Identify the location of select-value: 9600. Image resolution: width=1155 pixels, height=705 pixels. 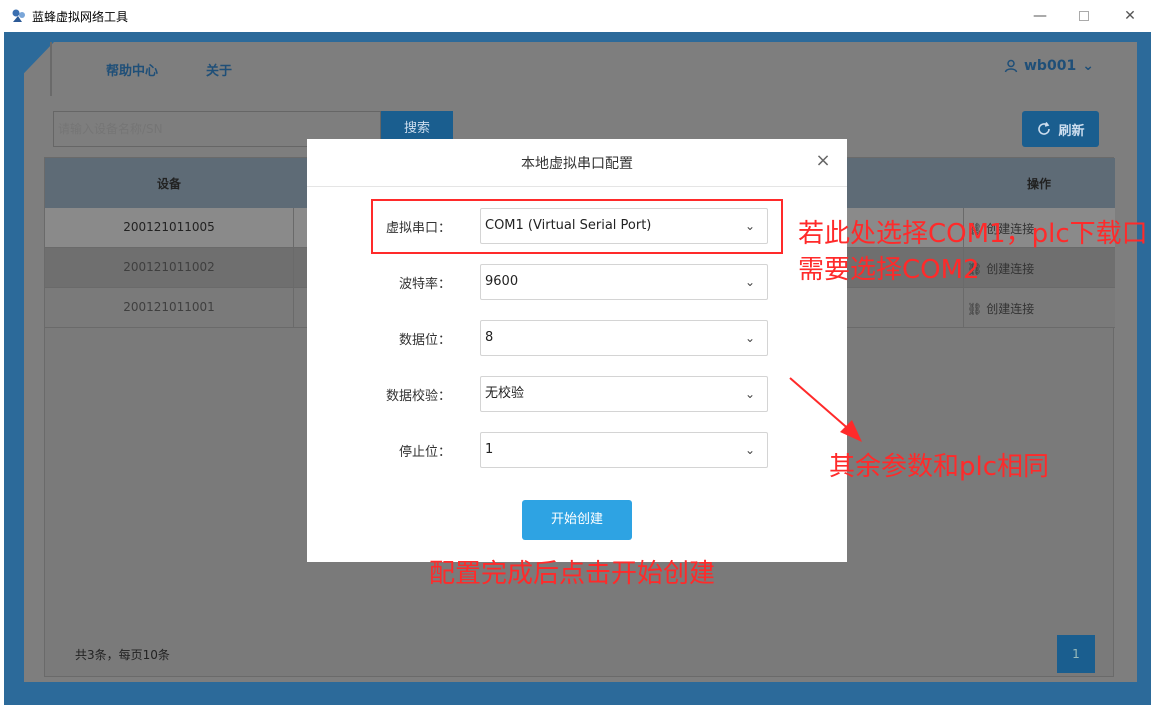
(502, 281).